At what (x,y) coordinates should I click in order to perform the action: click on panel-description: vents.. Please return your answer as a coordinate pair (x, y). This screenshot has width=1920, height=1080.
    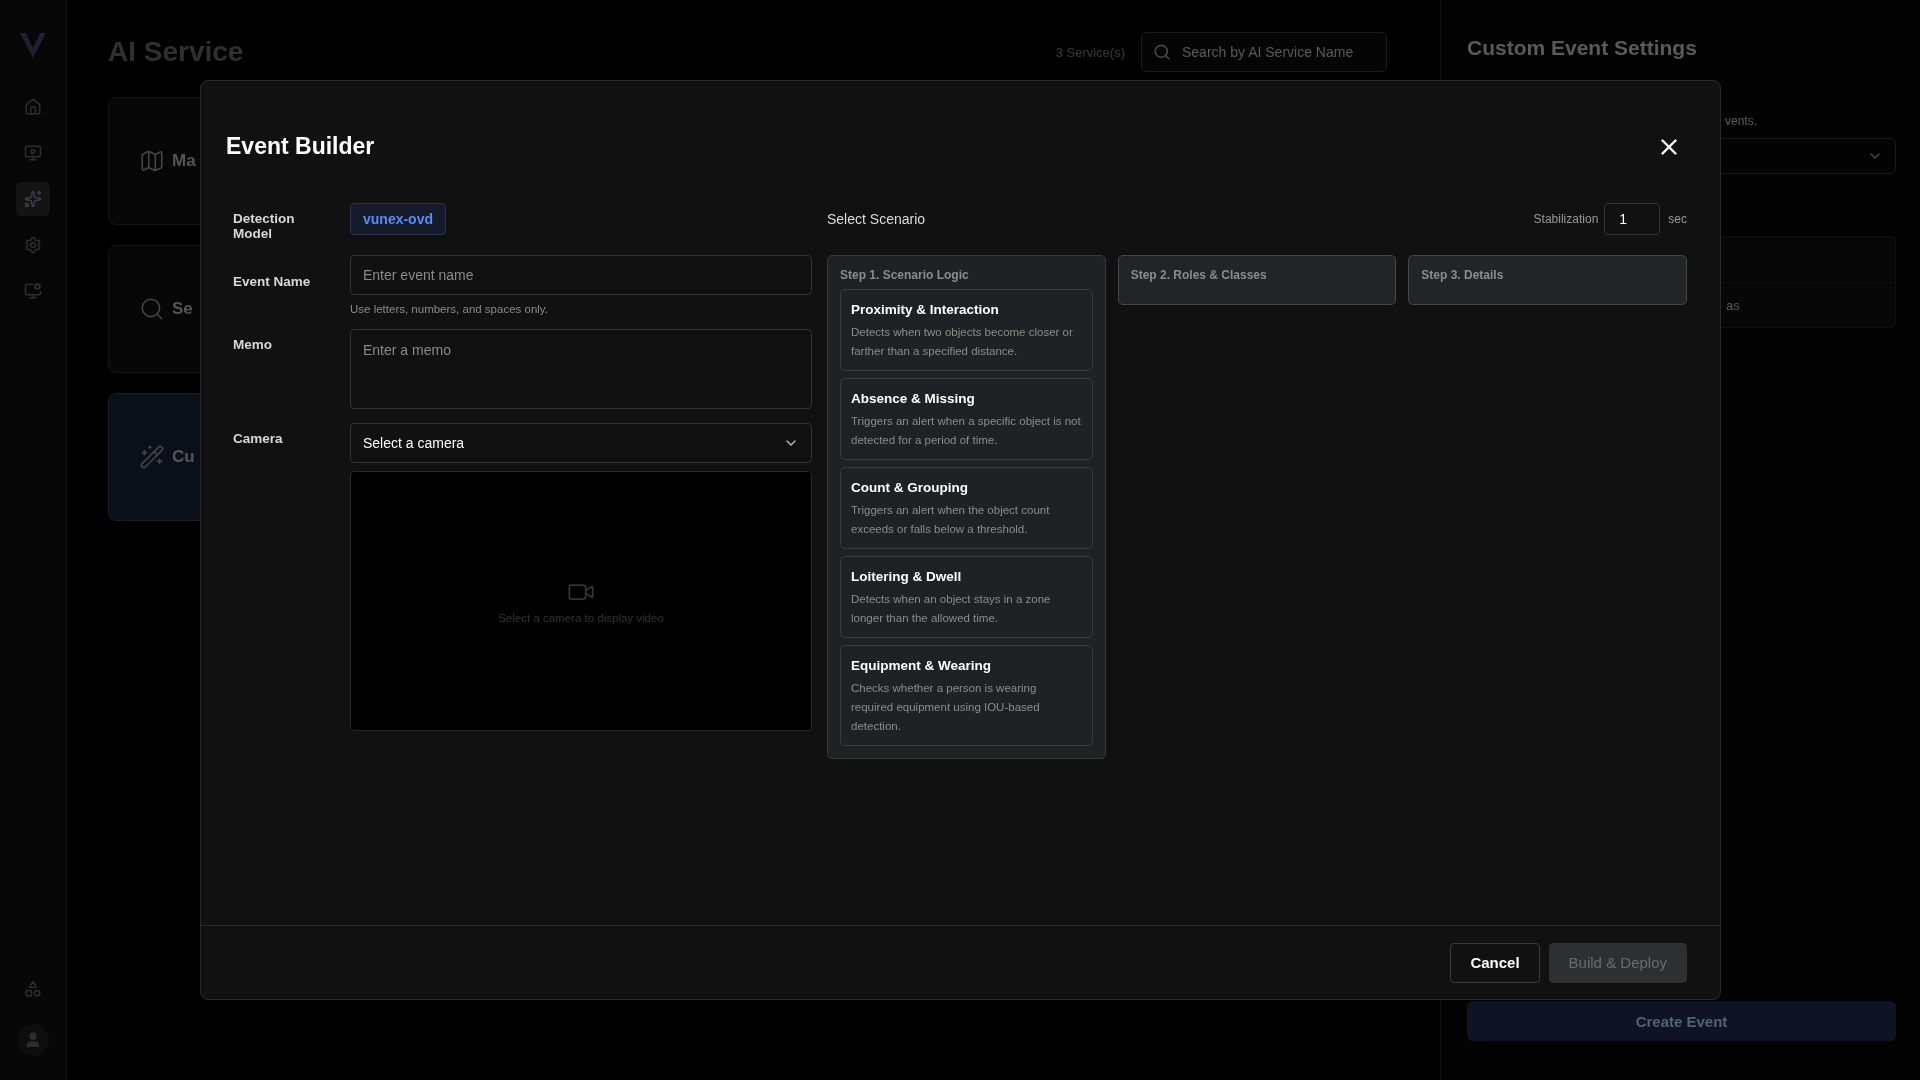
    Looking at the image, I should click on (1741, 121).